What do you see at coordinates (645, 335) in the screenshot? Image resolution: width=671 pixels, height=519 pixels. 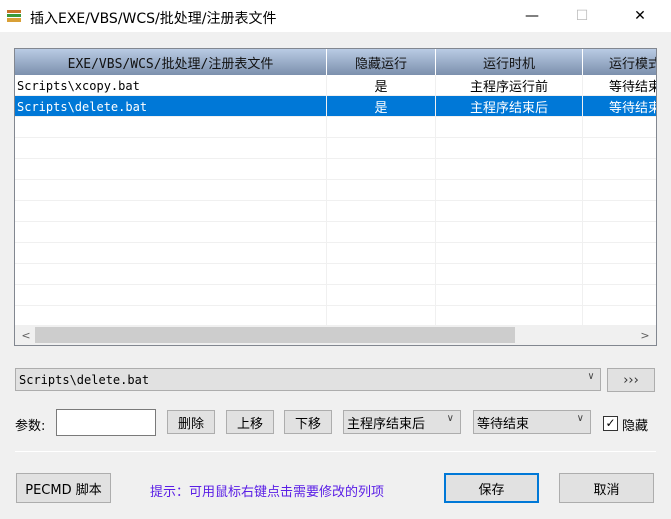 I see `scroll-right-icon: >` at bounding box center [645, 335].